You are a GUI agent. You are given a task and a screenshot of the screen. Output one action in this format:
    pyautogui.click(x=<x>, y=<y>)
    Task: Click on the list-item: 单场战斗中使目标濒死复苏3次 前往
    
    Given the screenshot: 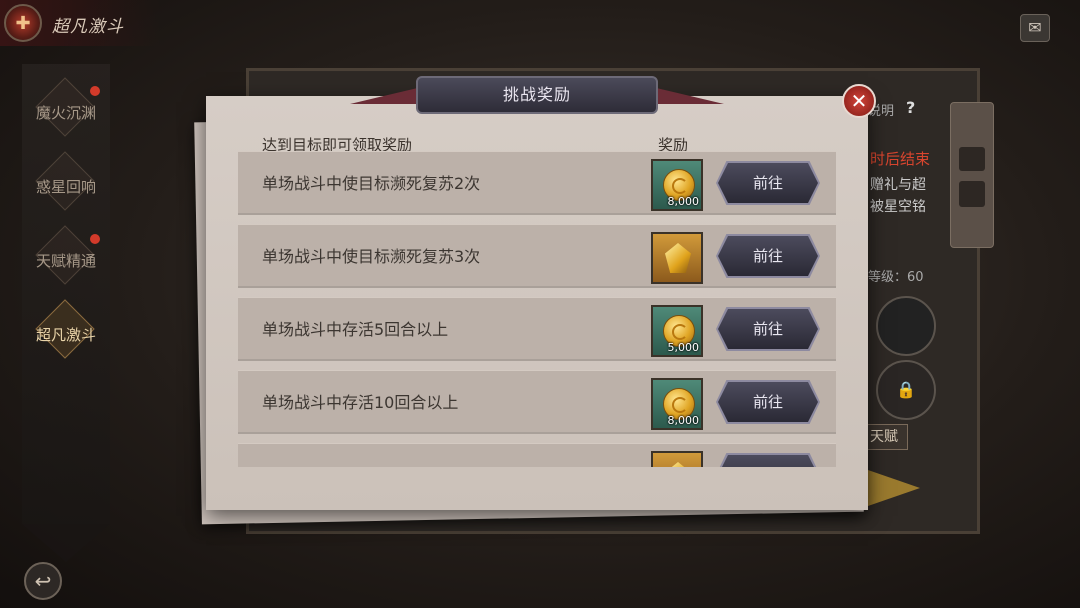 What is the action you would take?
    pyautogui.click(x=537, y=256)
    